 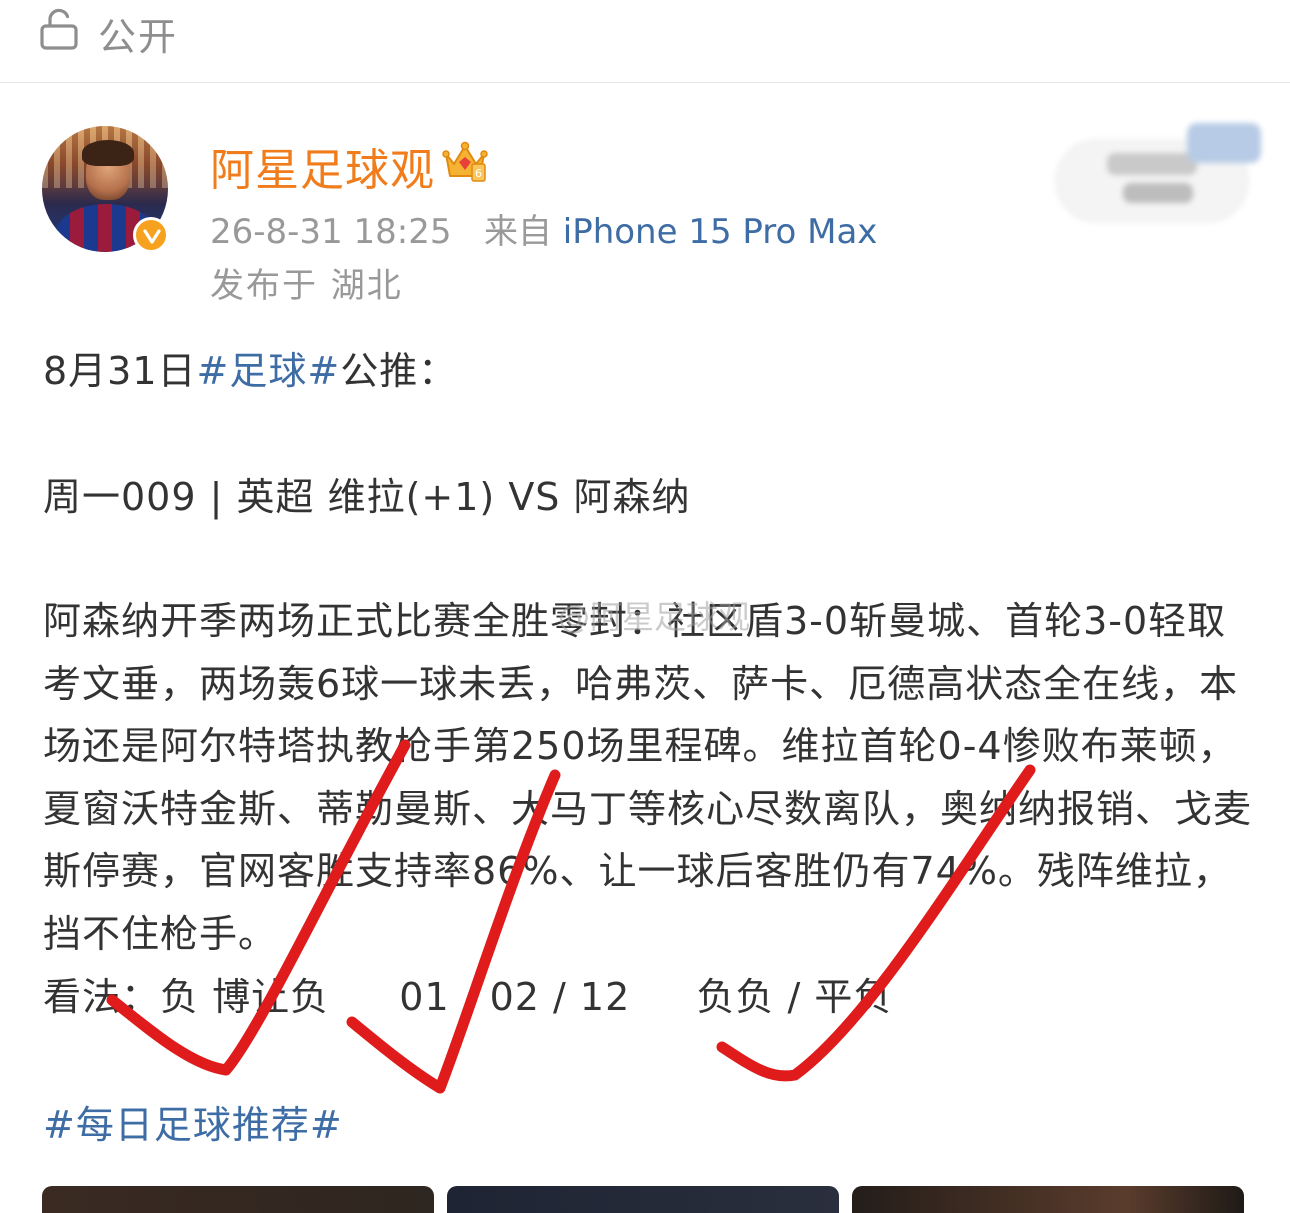 I want to click on author-name: 阿星足球观, so click(x=322, y=166).